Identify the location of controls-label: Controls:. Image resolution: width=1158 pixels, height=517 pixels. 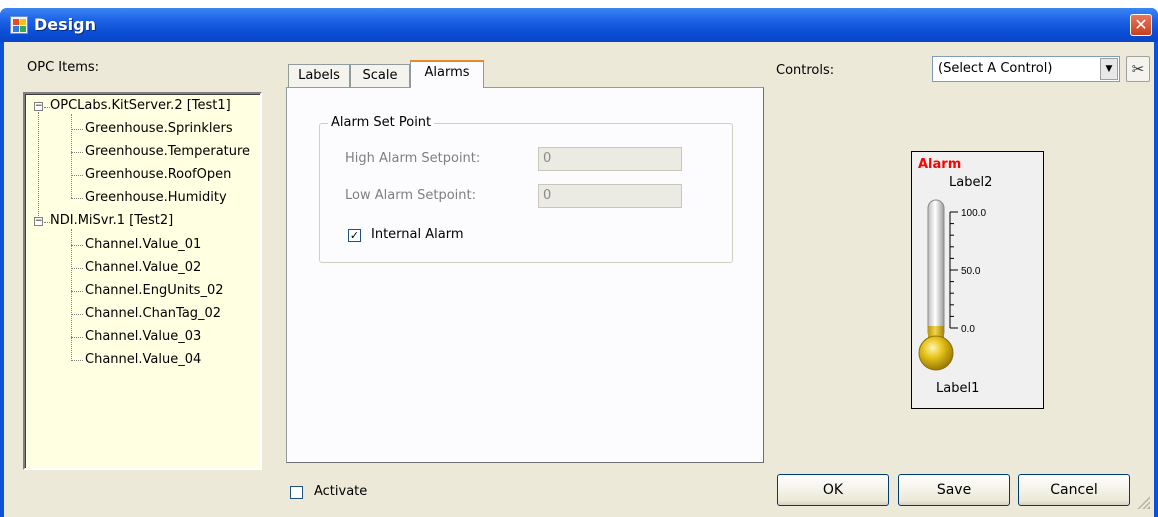
(805, 70).